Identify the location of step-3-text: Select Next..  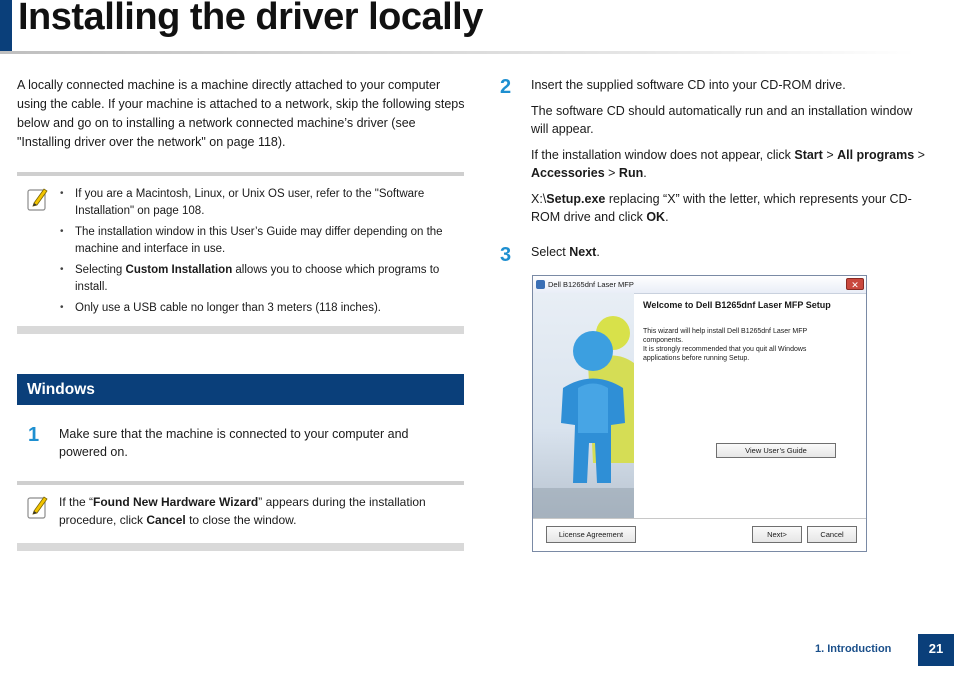
(565, 252).